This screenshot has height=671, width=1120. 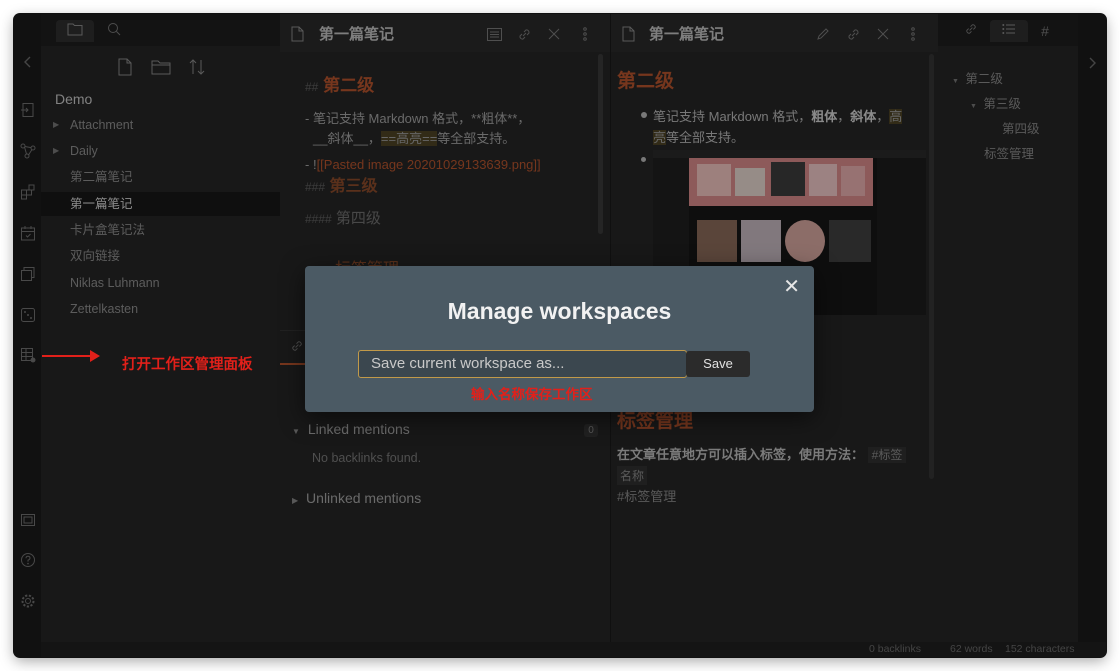 What do you see at coordinates (718, 364) in the screenshot?
I see `save-workspace-button: Save` at bounding box center [718, 364].